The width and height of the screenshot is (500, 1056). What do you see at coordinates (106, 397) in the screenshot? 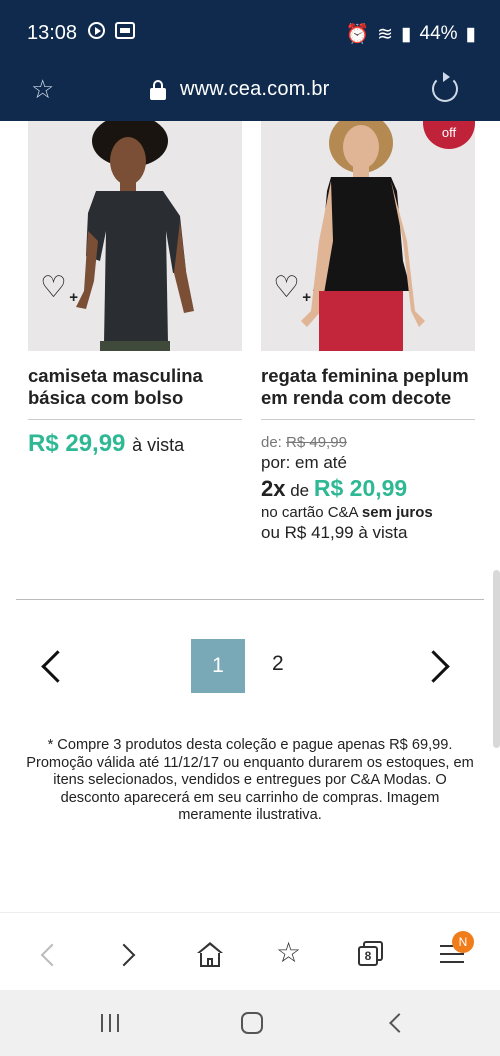
I see `product-title-line2: básica com bolso` at bounding box center [106, 397].